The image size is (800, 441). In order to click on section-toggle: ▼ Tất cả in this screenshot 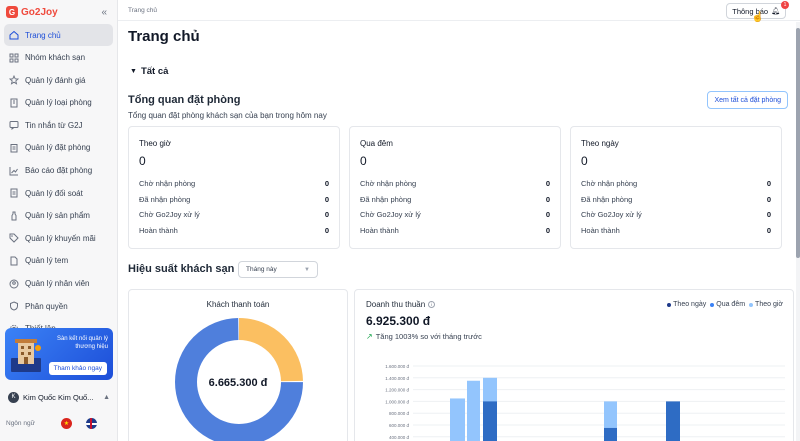, I will do `click(149, 71)`.